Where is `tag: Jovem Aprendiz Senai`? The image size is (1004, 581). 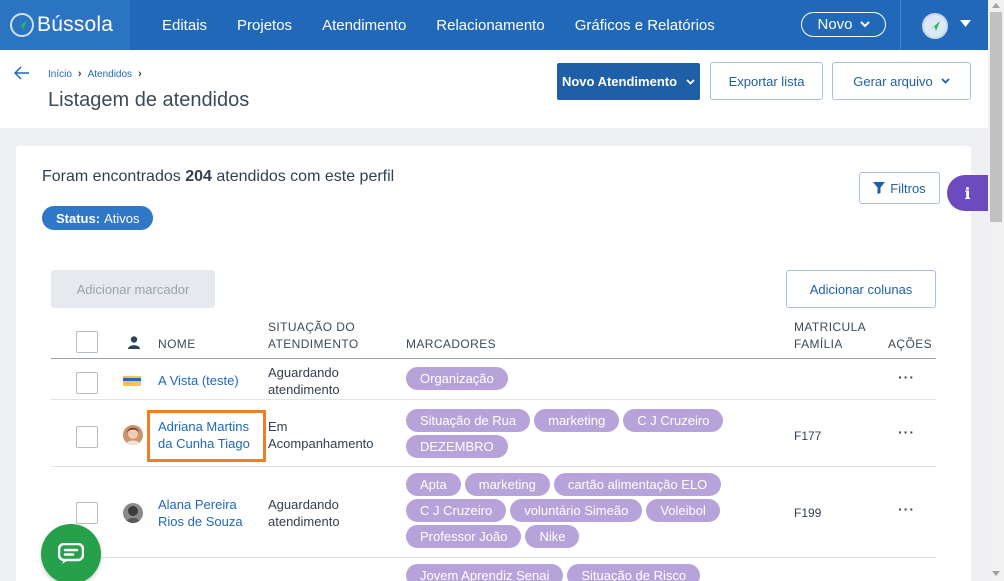
tag: Jovem Aprendiz Senai is located at coordinates (485, 572).